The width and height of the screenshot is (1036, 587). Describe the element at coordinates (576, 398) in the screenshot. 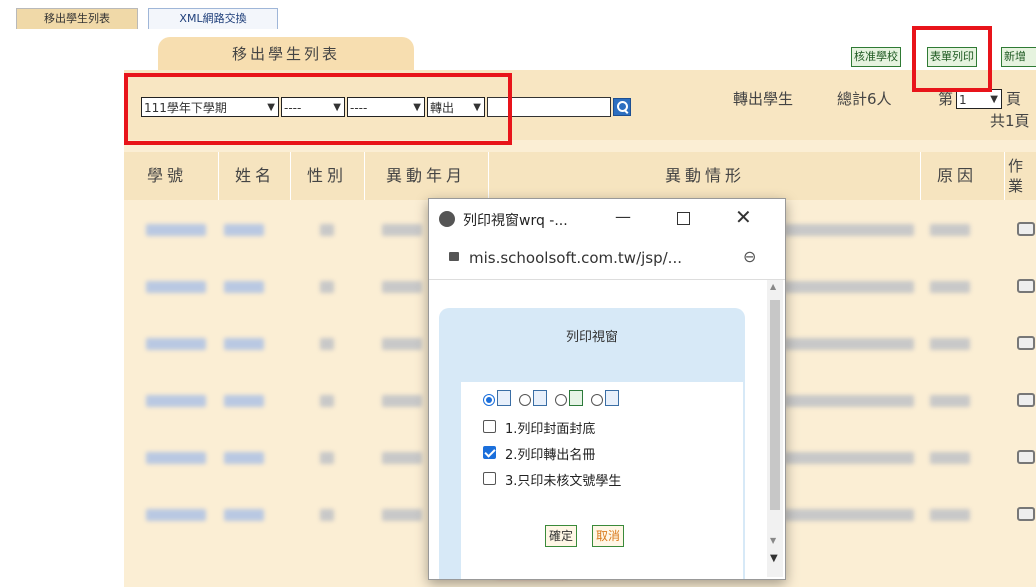

I see `excel-file-icon` at that location.